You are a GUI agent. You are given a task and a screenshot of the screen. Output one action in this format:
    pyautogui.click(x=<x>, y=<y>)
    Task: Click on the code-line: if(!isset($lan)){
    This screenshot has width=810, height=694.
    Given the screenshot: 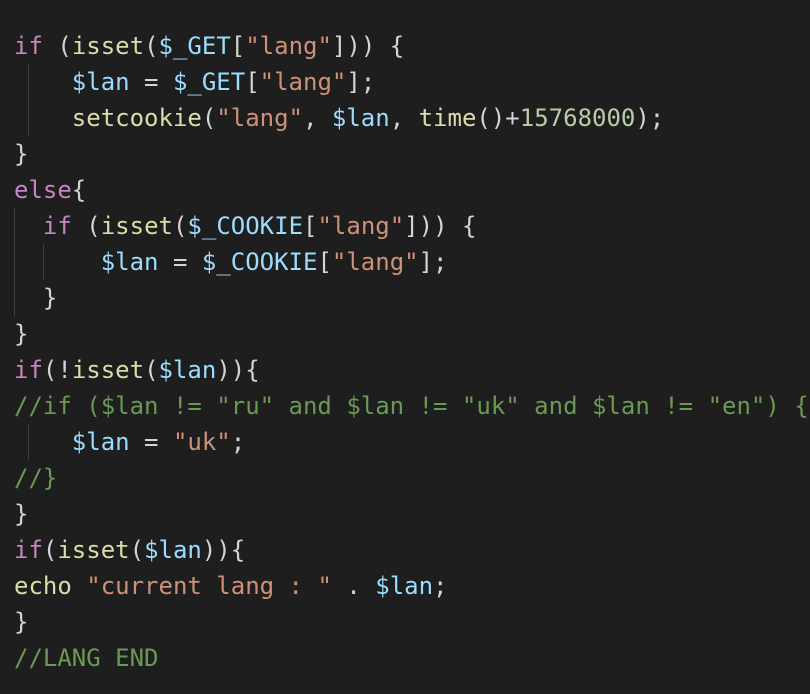 What is the action you would take?
    pyautogui.click(x=411, y=370)
    